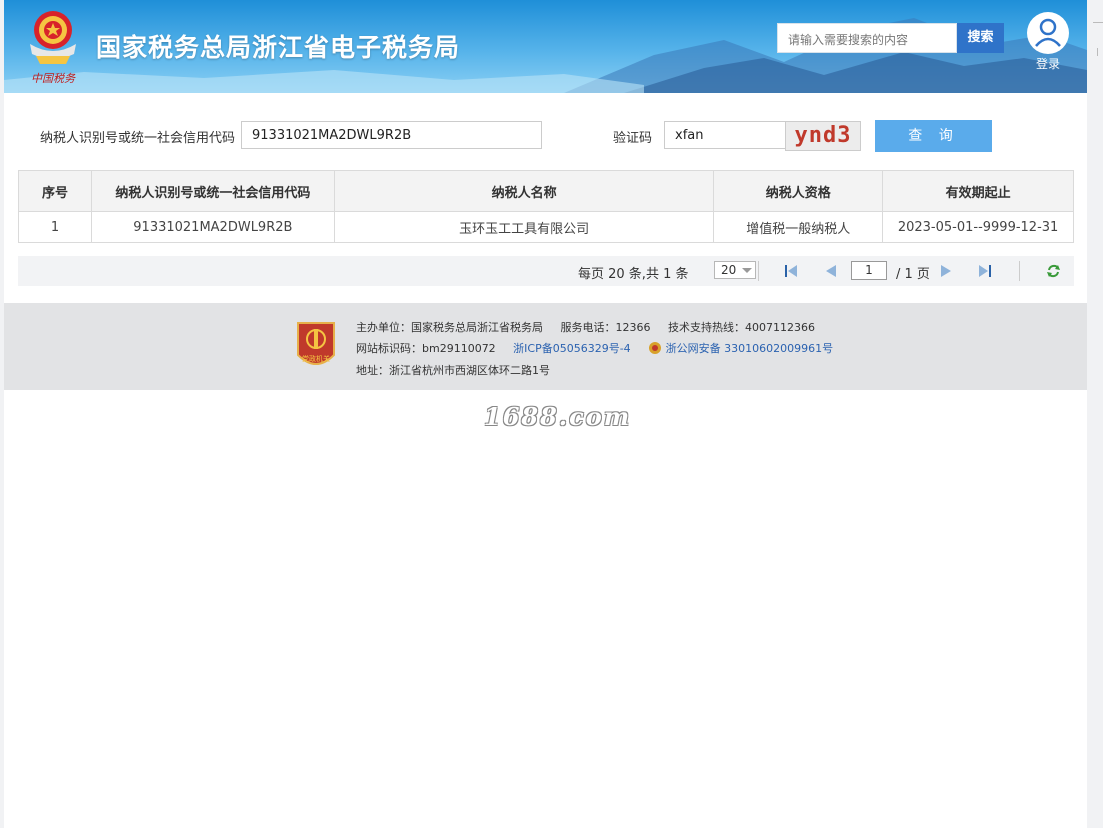 Image resolution: width=1103 pixels, height=828 pixels. Describe the element at coordinates (212, 227) in the screenshot. I see `cell-taxpayer-id: 91331021MA2DWL9R2B` at that location.